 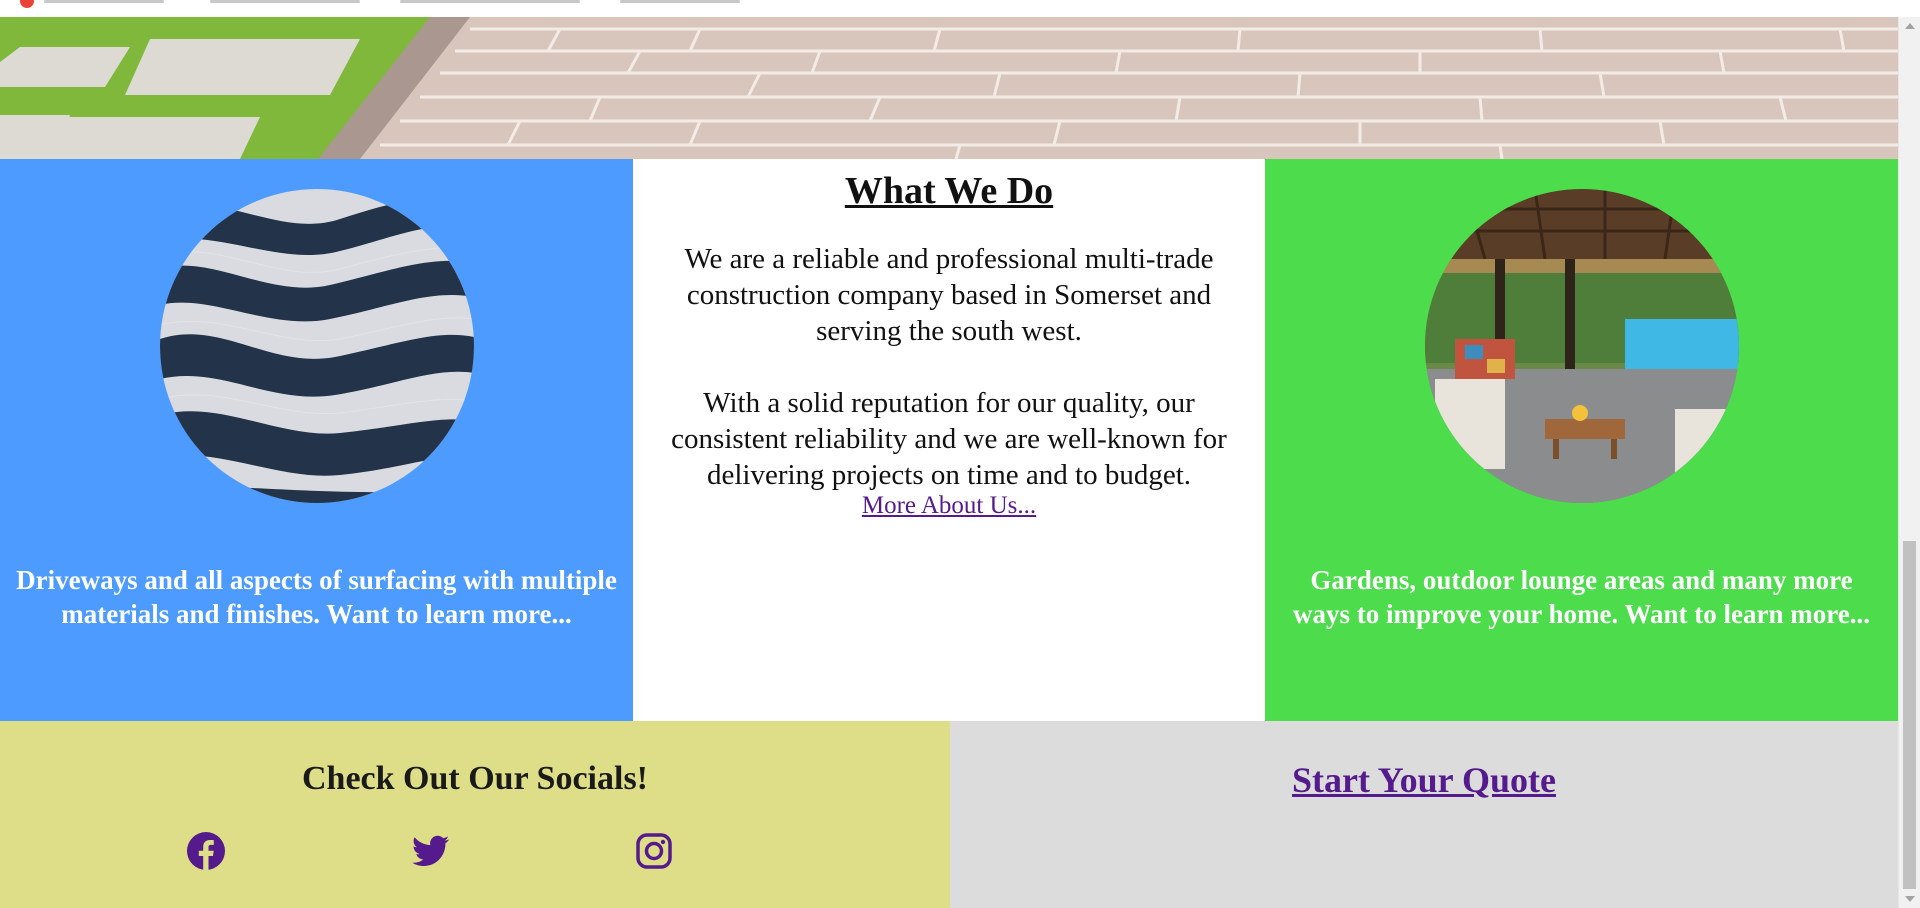 I want to click on outdoor-lounge-illustration, so click(x=1581, y=346).